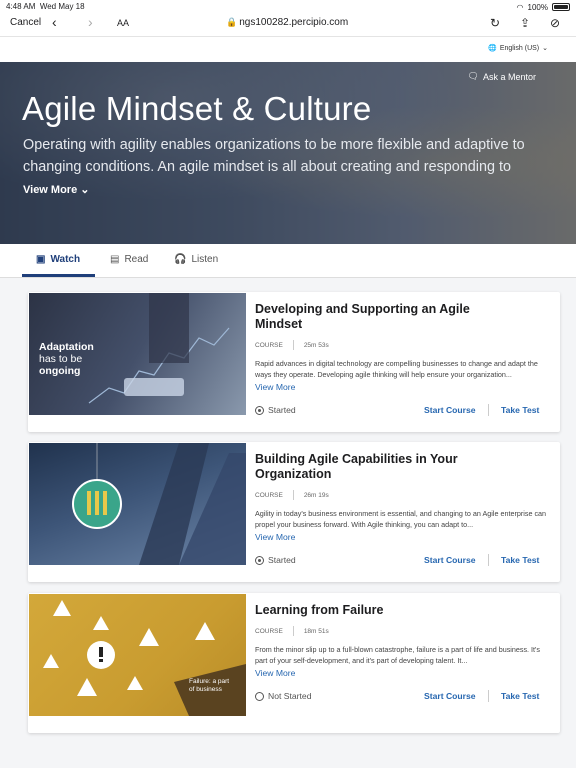 This screenshot has width=576, height=768. I want to click on url-field: 🔒 ngs100282.percipio.com, so click(287, 22).